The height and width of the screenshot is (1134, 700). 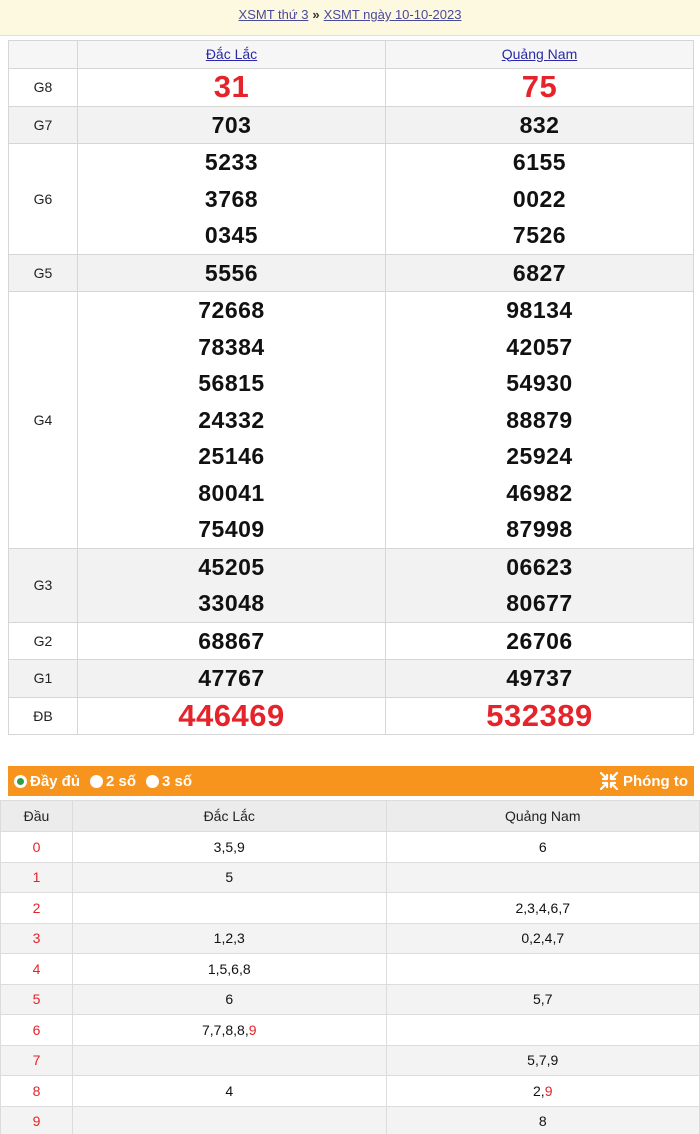 I want to click on prize-number: 25924, so click(x=539, y=456).